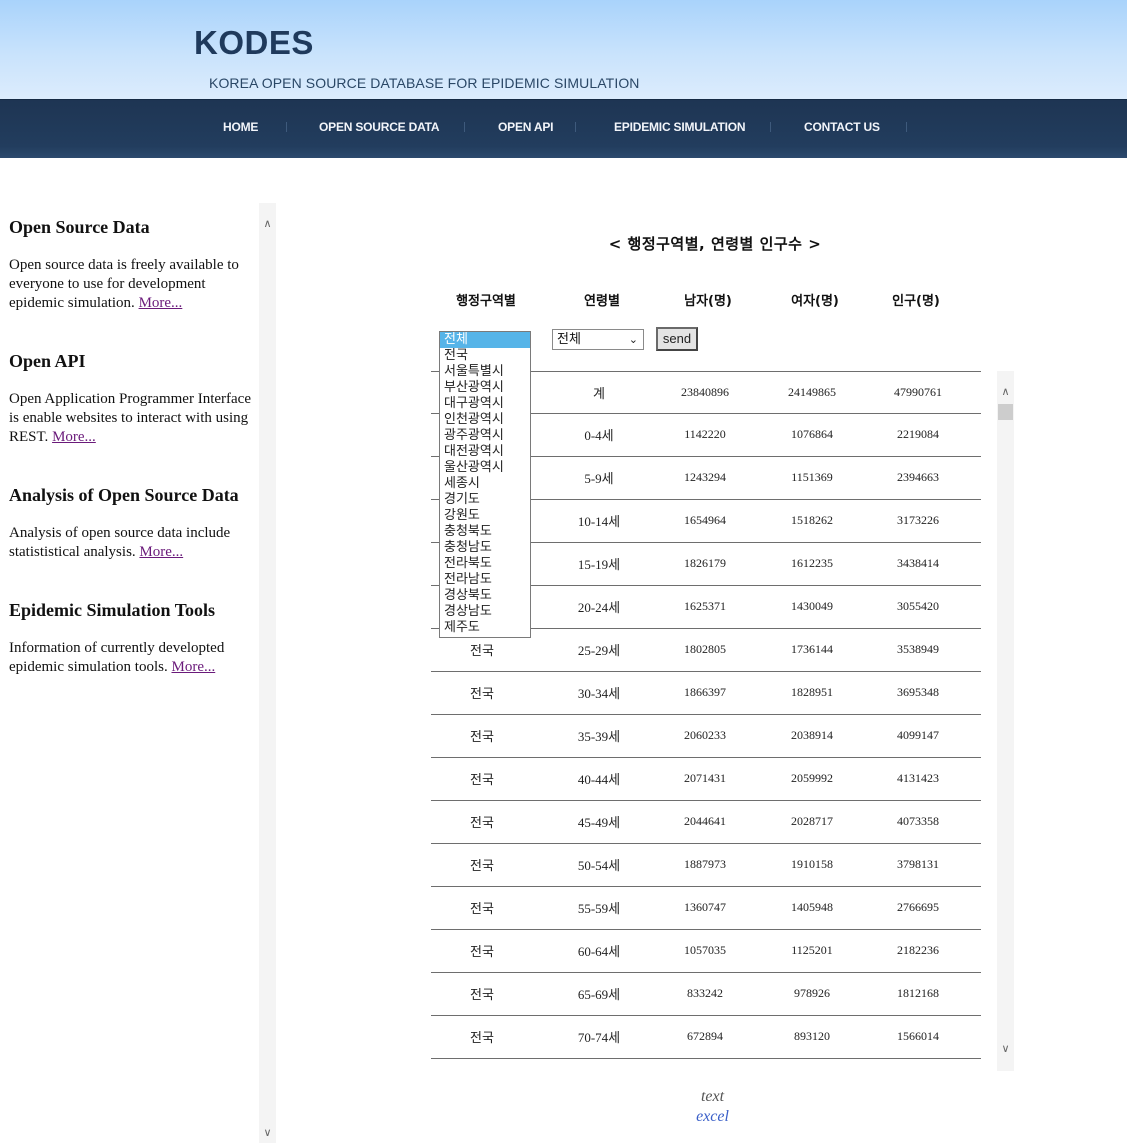 Image resolution: width=1127 pixels, height=1143 pixels. I want to click on region-option: 울산광역시, so click(485, 468).